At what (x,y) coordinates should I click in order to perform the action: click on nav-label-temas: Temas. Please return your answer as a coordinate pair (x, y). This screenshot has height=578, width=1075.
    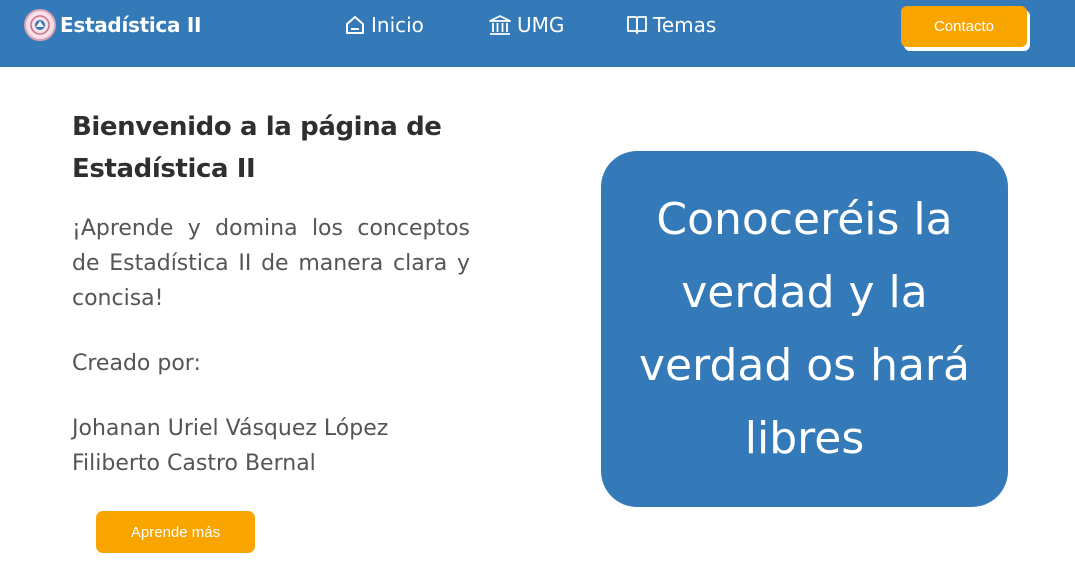
    Looking at the image, I should click on (685, 25).